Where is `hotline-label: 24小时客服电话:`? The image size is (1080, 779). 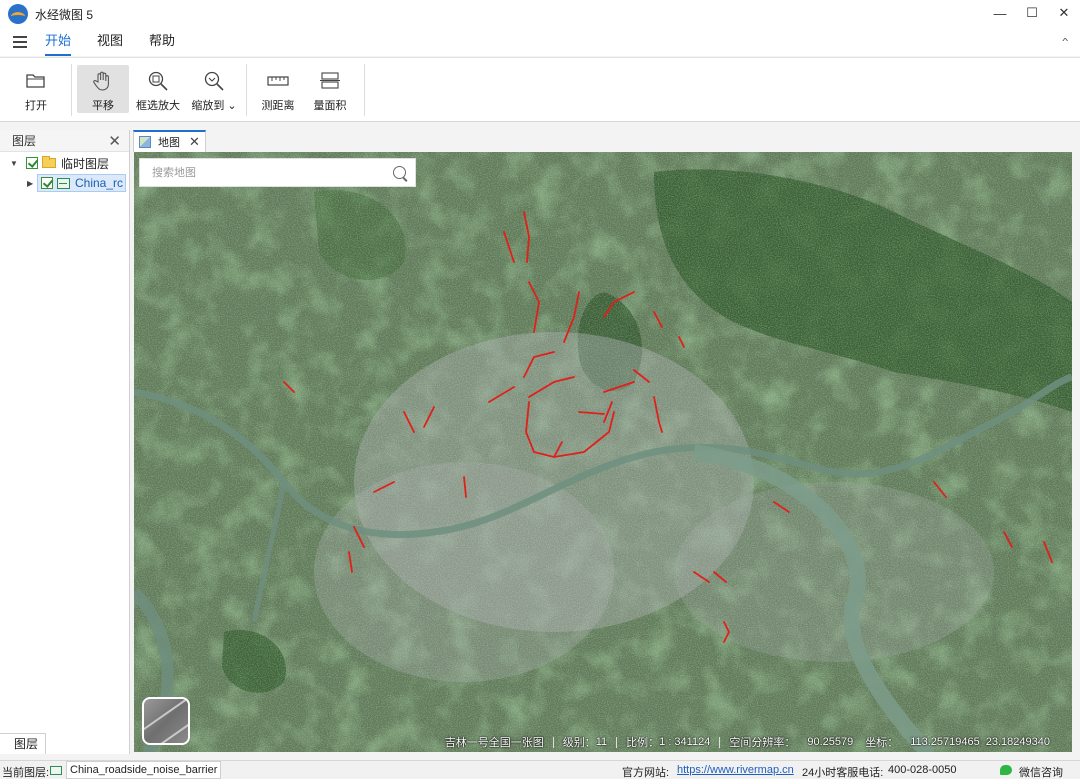 hotline-label: 24小时客服电话: is located at coordinates (843, 773).